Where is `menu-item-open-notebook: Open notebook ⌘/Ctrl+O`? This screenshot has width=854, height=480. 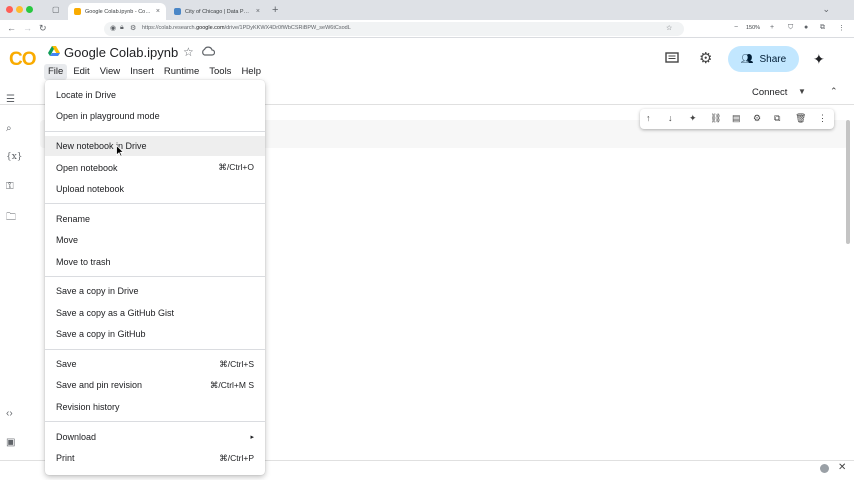 menu-item-open-notebook: Open notebook ⌘/Ctrl+O is located at coordinates (155, 168).